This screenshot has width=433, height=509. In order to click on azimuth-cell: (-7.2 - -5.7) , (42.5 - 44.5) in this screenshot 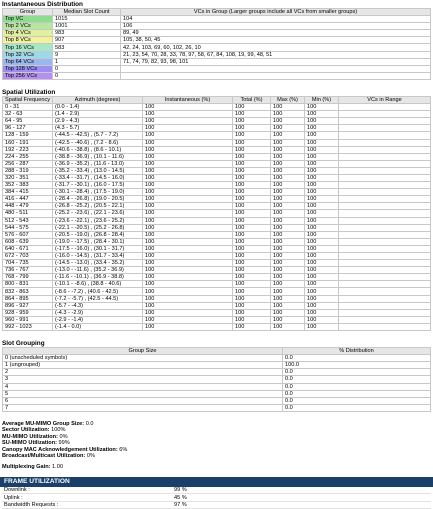, I will do `click(97, 298)`.